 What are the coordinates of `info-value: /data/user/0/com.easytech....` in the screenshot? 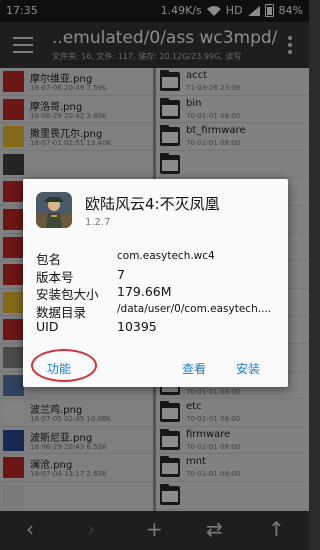 It's located at (194, 308).